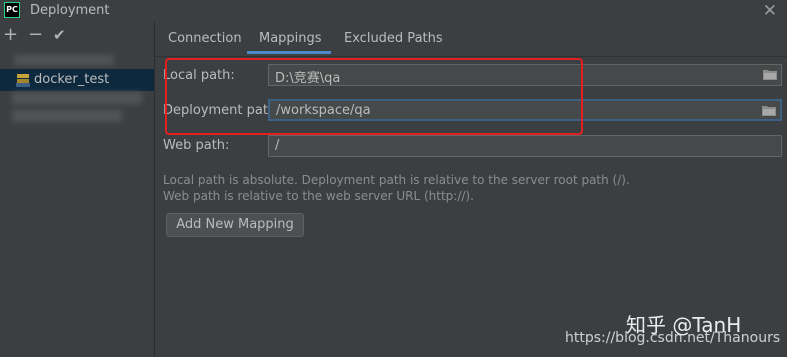 The image size is (787, 357). I want to click on annotation-highlight-box, so click(374, 96).